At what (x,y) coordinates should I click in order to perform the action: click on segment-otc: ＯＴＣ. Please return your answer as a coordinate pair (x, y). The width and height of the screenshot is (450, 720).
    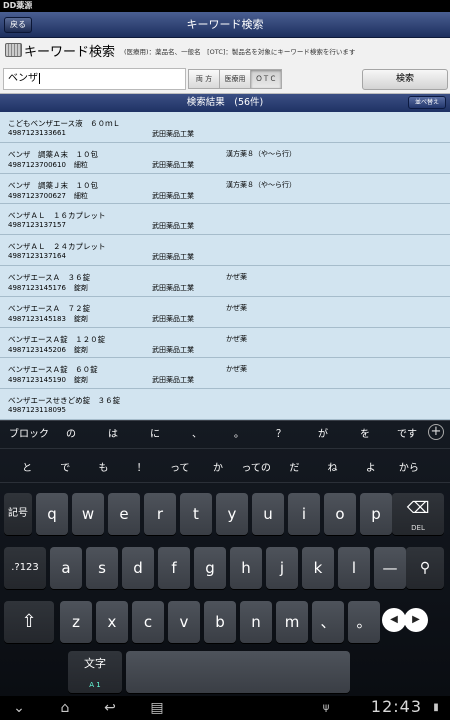
    Looking at the image, I should click on (266, 79).